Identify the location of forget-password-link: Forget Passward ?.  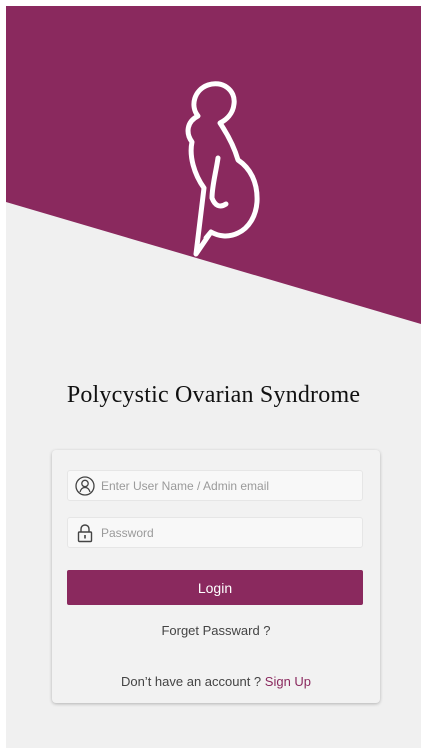
(216, 630).